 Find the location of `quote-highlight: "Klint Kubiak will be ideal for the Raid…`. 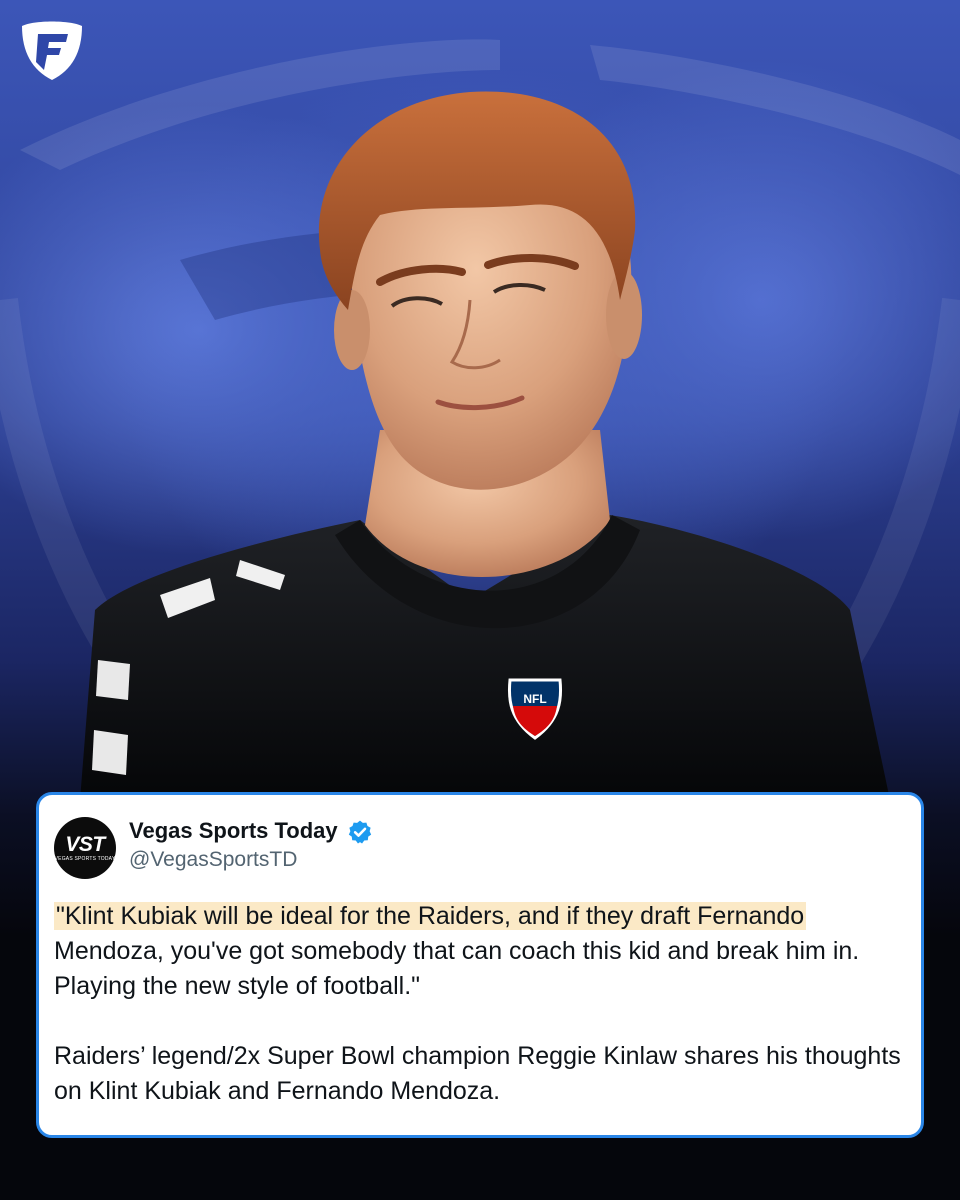

quote-highlight: "Klint Kubiak will be ideal for the Raid… is located at coordinates (430, 916).